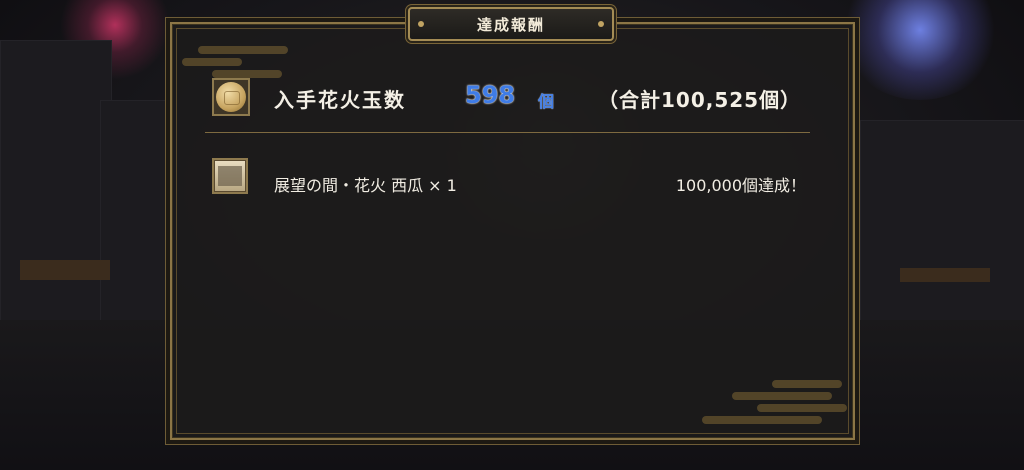 This screenshot has height=470, width=1024. What do you see at coordinates (507, 132) in the screenshot?
I see `divider` at bounding box center [507, 132].